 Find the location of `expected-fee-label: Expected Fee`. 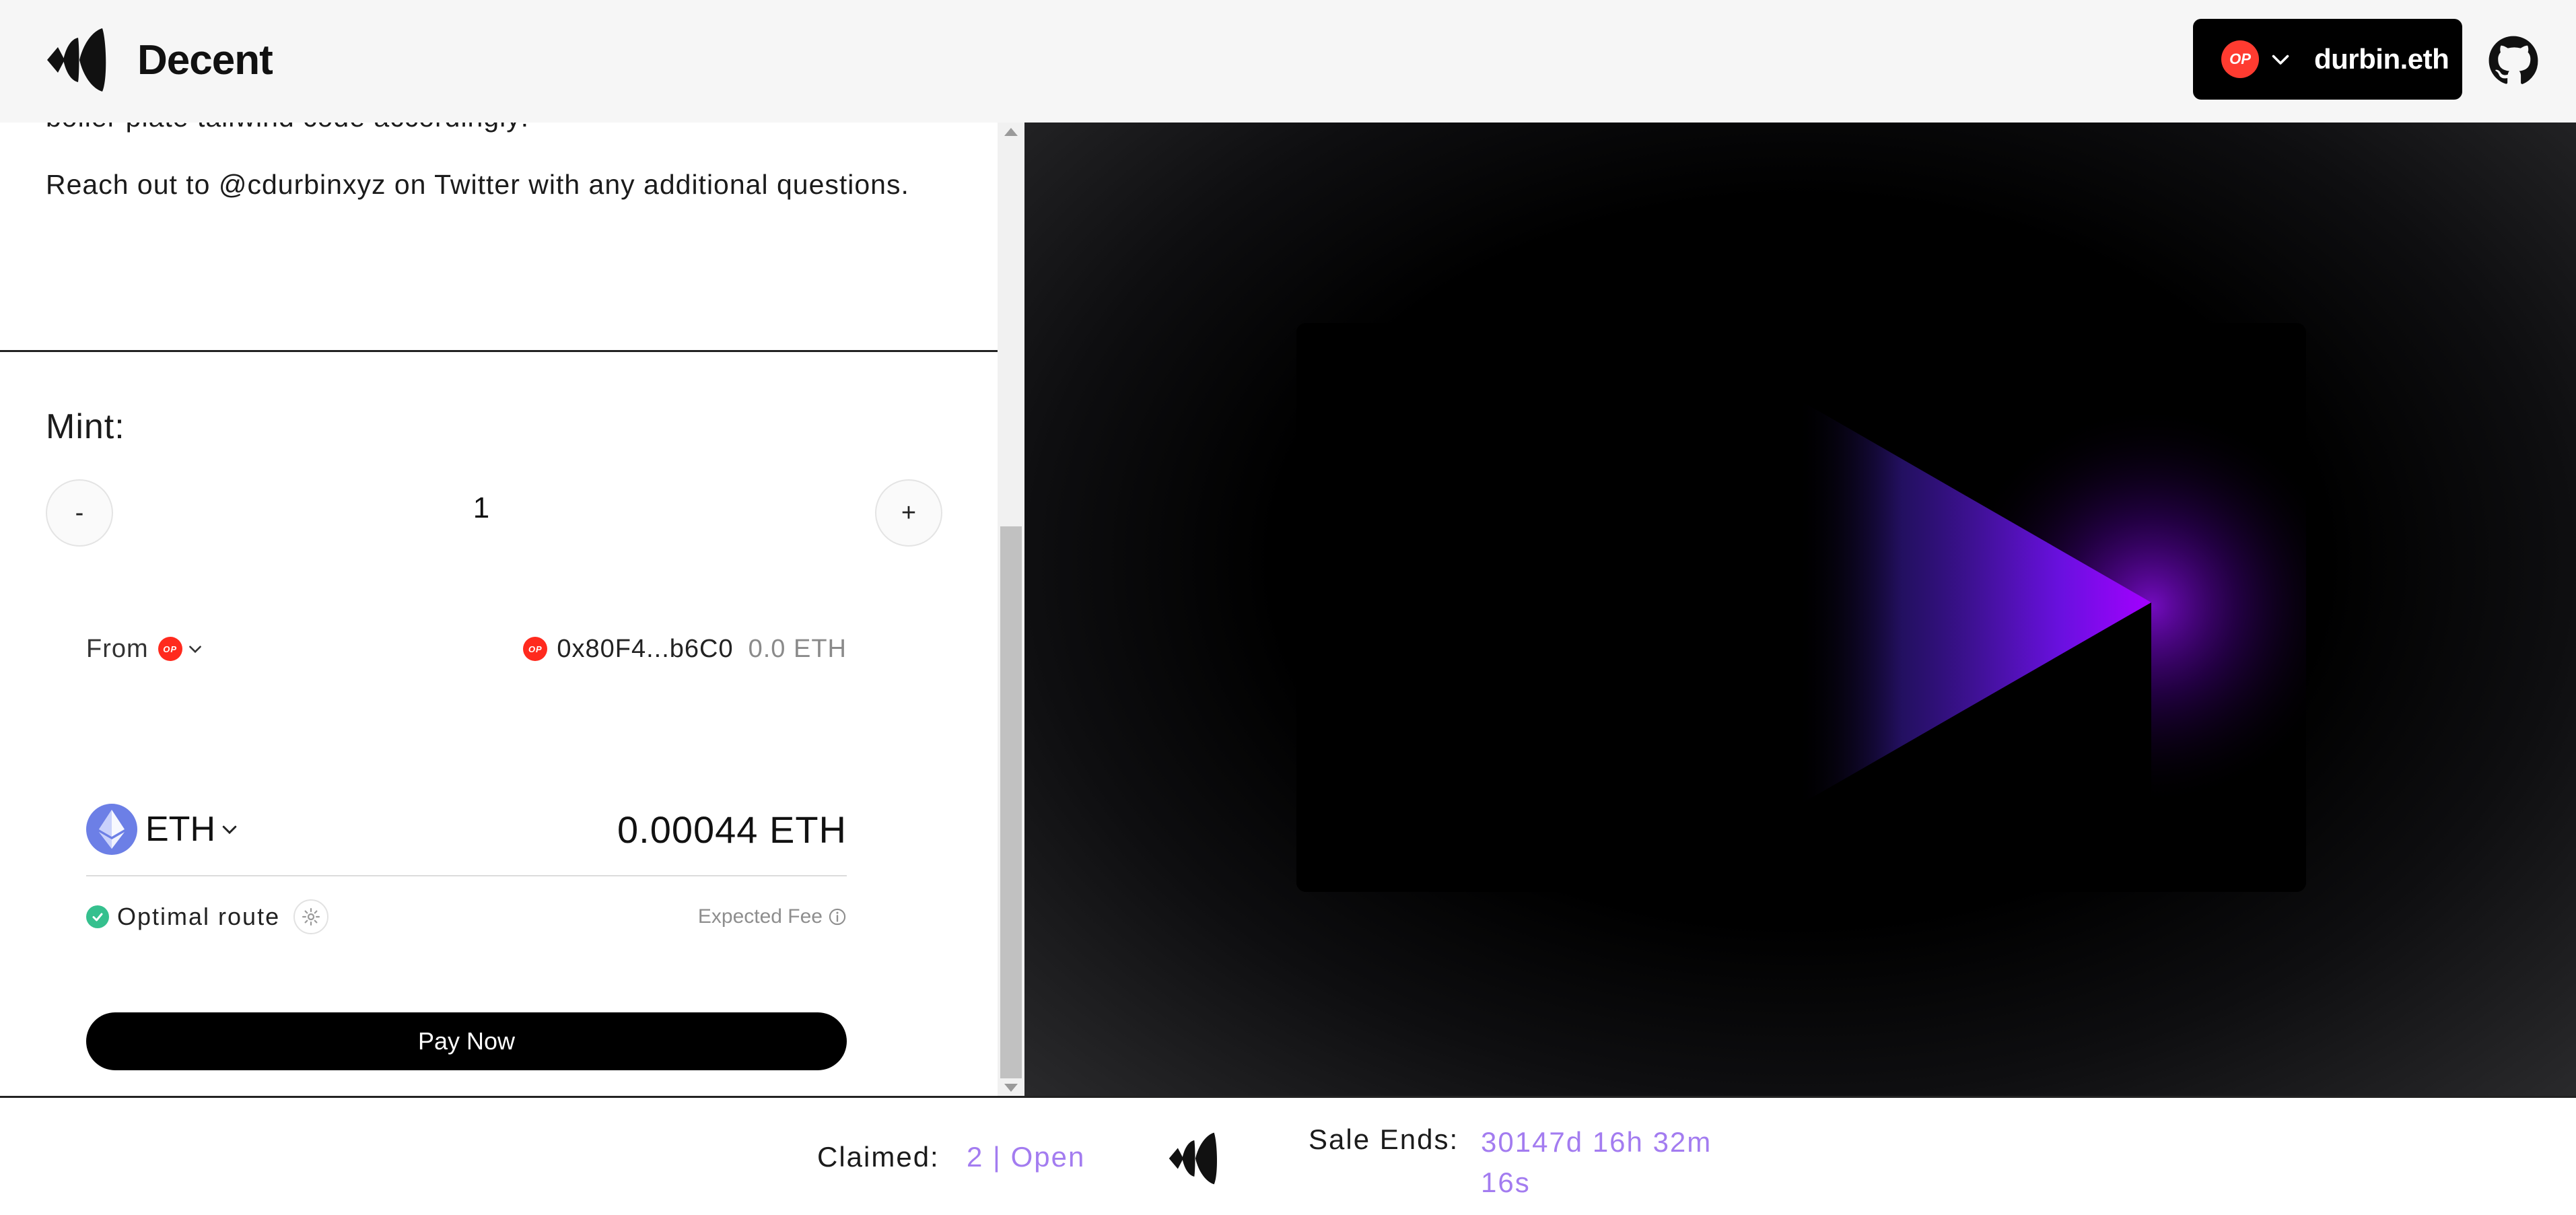

expected-fee-label: Expected Fee is located at coordinates (760, 916).